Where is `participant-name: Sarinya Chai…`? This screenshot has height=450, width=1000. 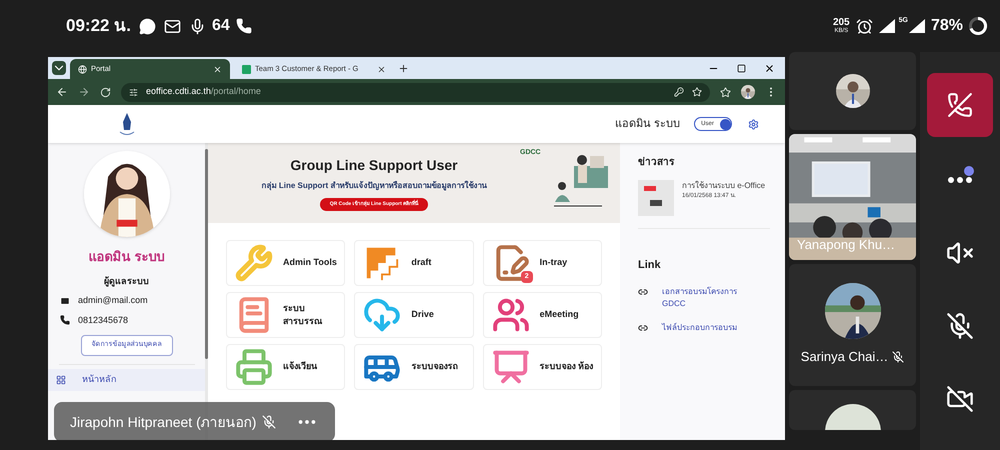 participant-name: Sarinya Chai… is located at coordinates (844, 357).